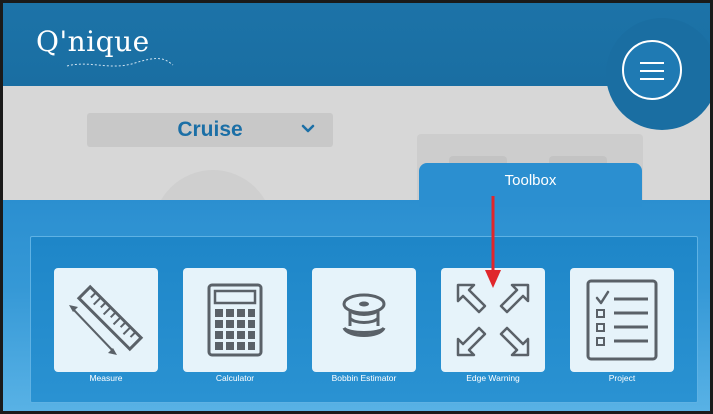 The width and height of the screenshot is (713, 414). What do you see at coordinates (493, 242) in the screenshot?
I see `annotation-arrow-icon` at bounding box center [493, 242].